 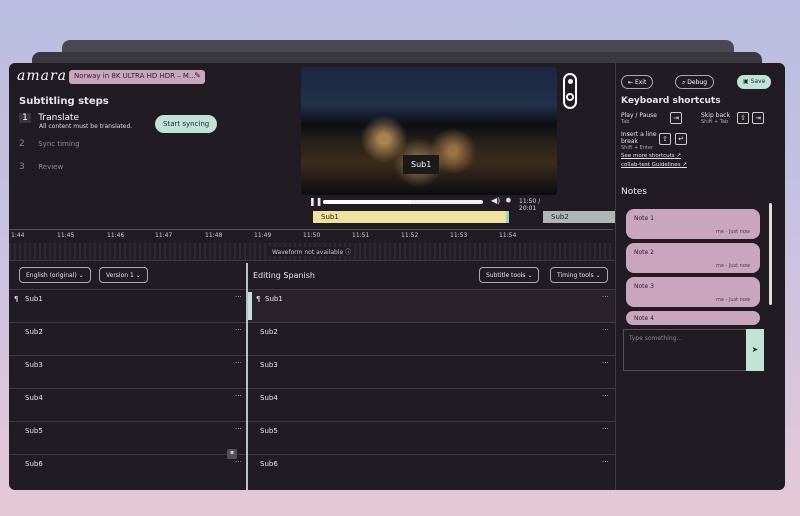 I want to click on original-row: Sub6 ···, so click(x=127, y=470).